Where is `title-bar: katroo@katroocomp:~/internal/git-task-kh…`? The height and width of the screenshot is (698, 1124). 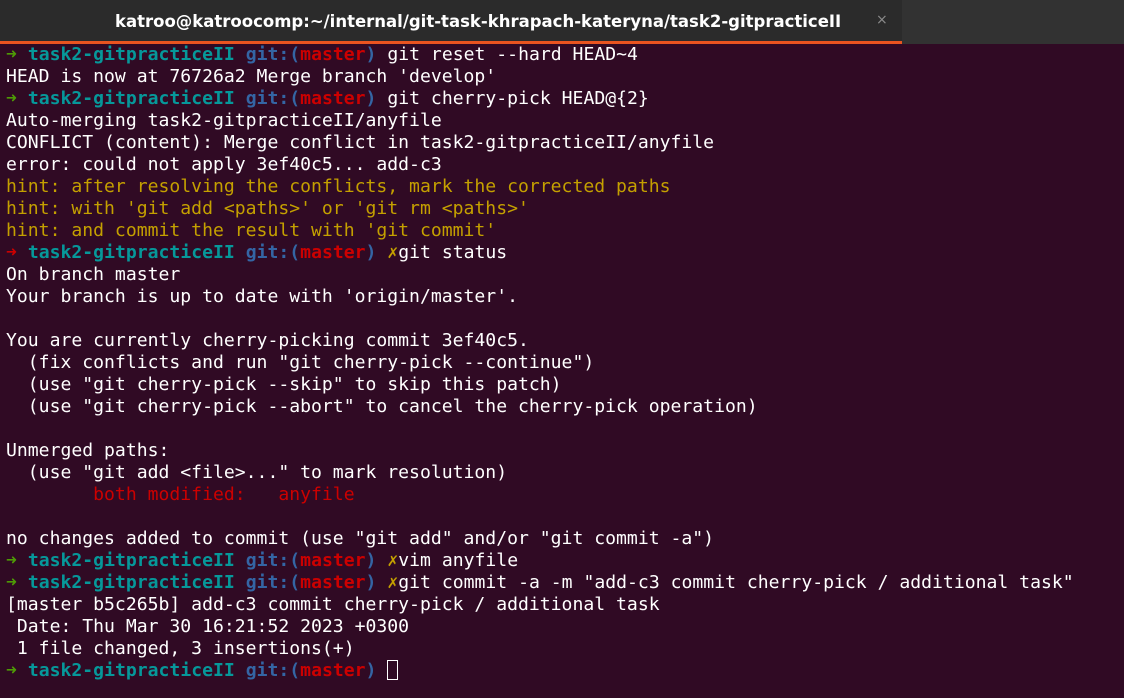
title-bar: katroo@katroocomp:~/internal/git-task-kh… is located at coordinates (562, 22).